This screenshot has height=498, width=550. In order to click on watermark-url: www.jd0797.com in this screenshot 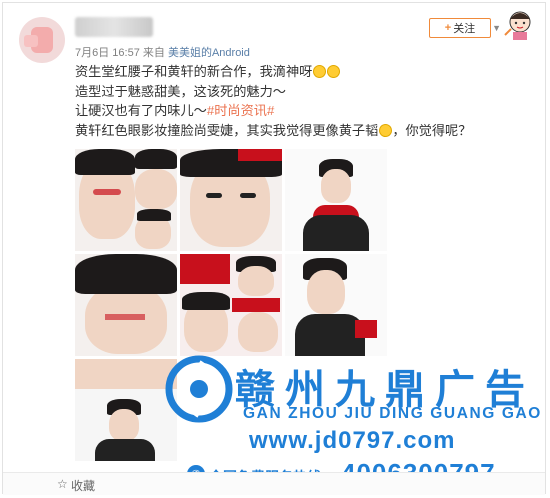, I will do `click(352, 440)`.